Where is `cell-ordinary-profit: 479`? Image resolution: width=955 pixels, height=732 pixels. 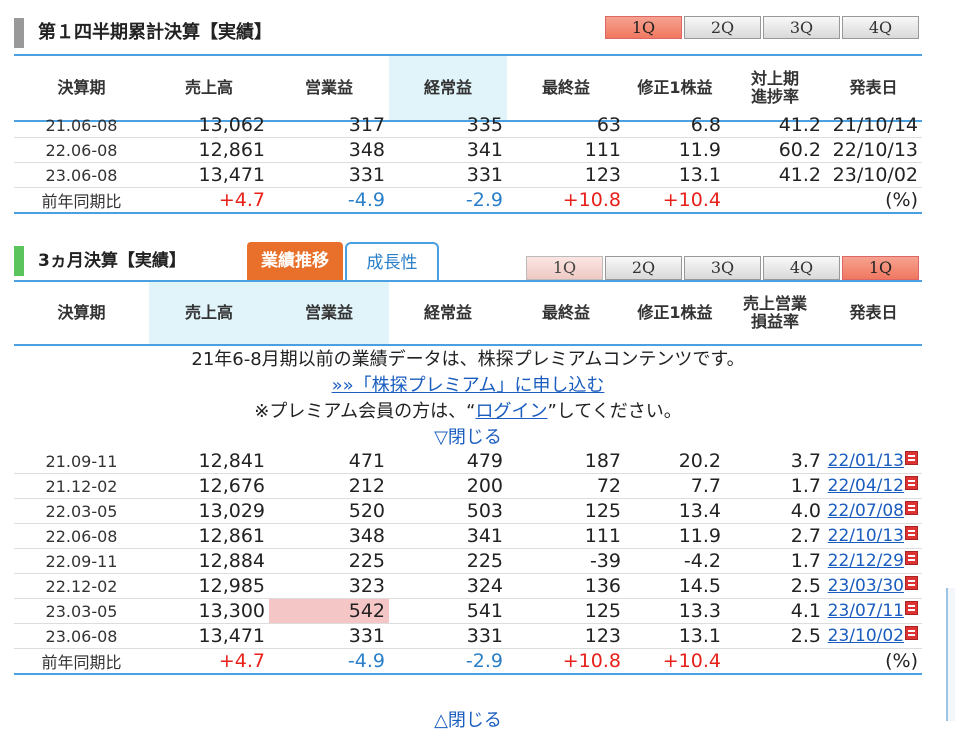 cell-ordinary-profit: 479 is located at coordinates (484, 461).